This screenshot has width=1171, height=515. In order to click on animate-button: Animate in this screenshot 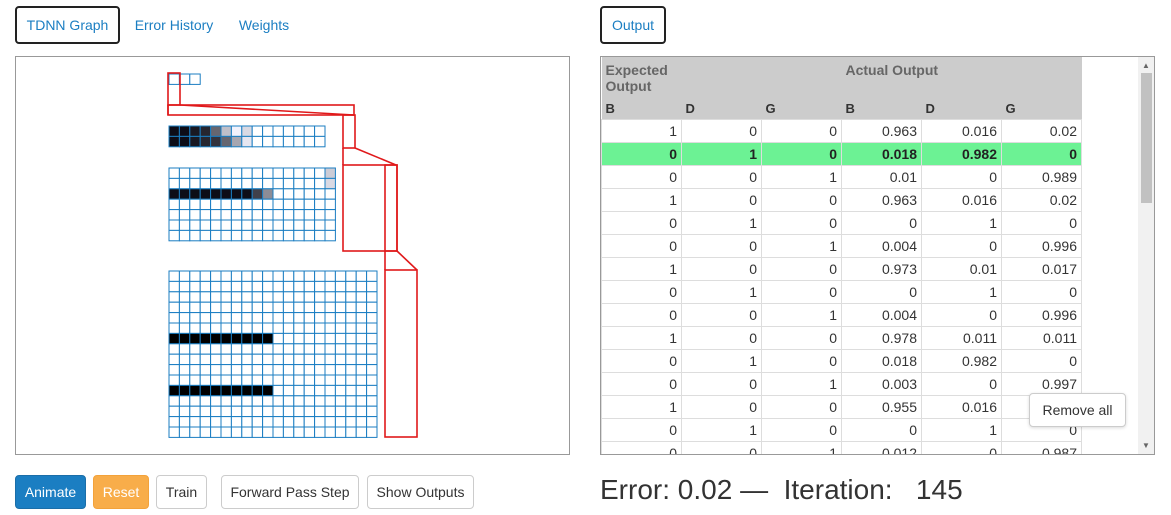, I will do `click(50, 492)`.